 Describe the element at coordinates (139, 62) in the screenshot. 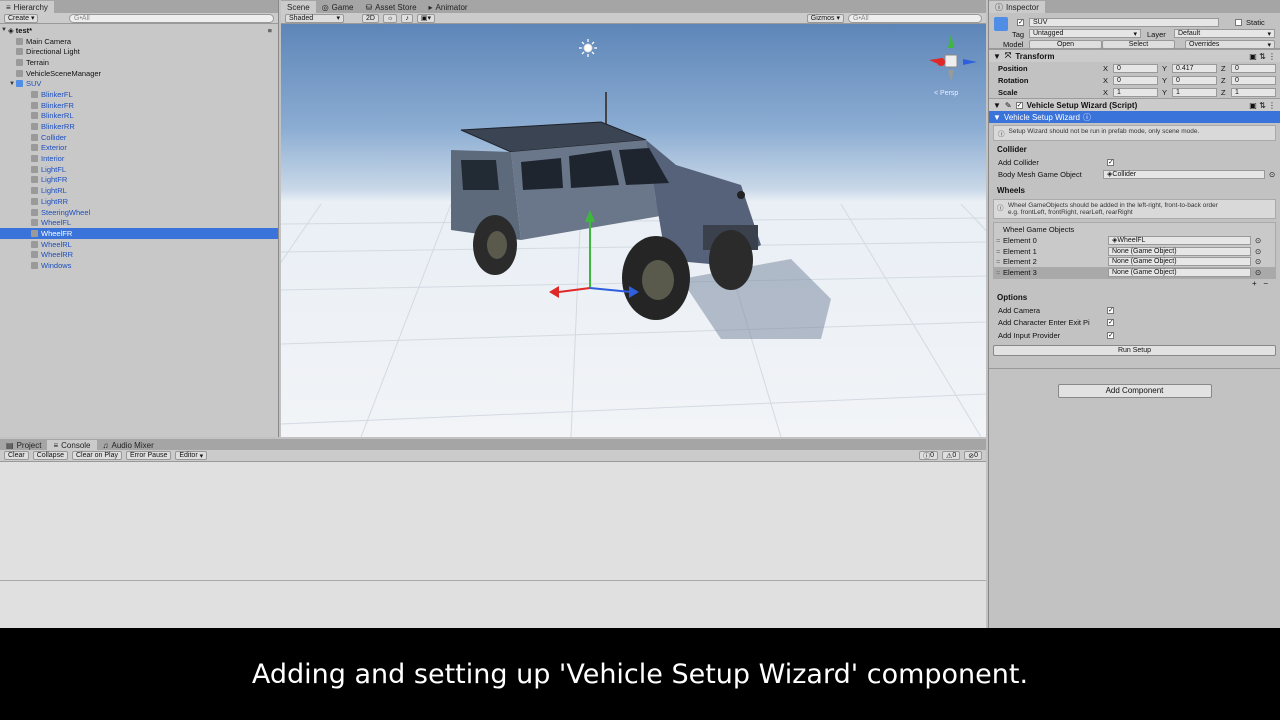

I see `hierarchy-item: Terrain` at that location.